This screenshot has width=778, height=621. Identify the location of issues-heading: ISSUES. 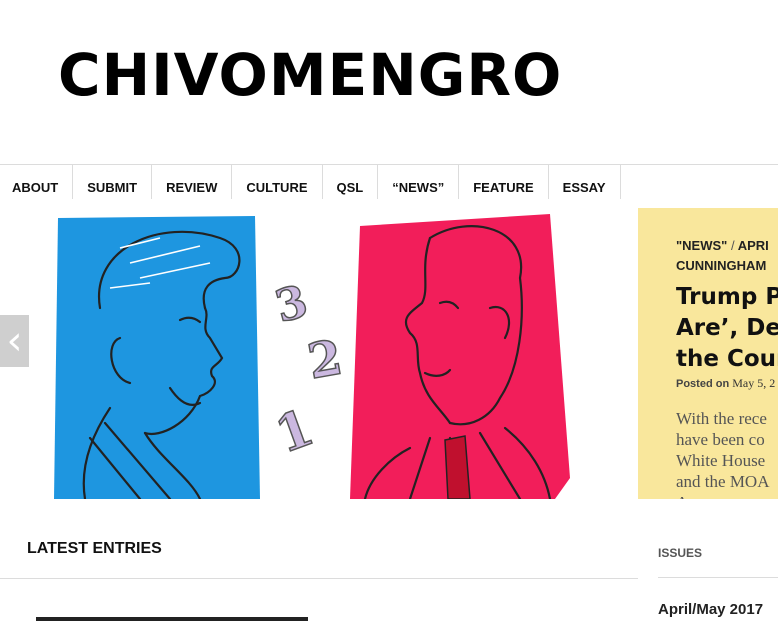
(680, 553).